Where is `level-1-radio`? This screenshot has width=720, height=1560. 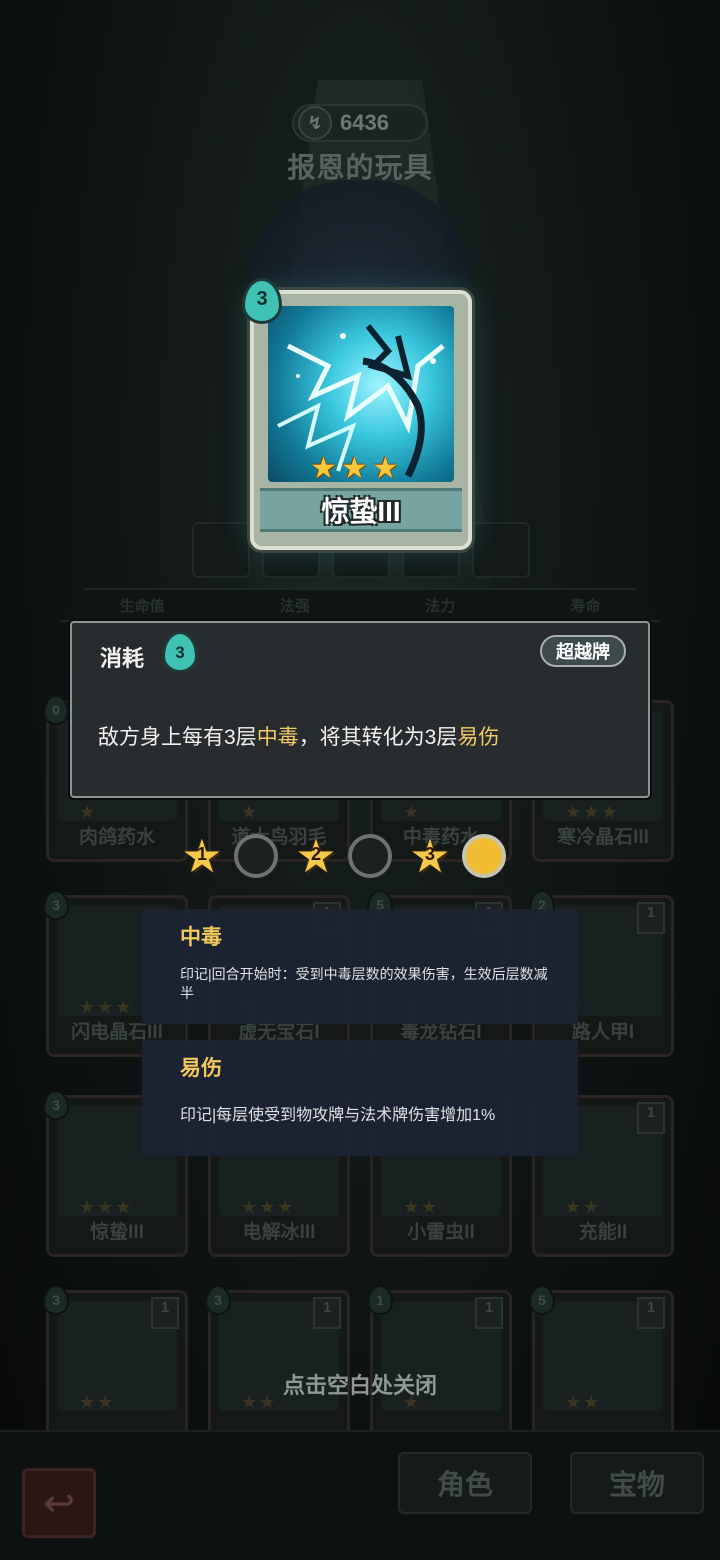 level-1-radio is located at coordinates (256, 856).